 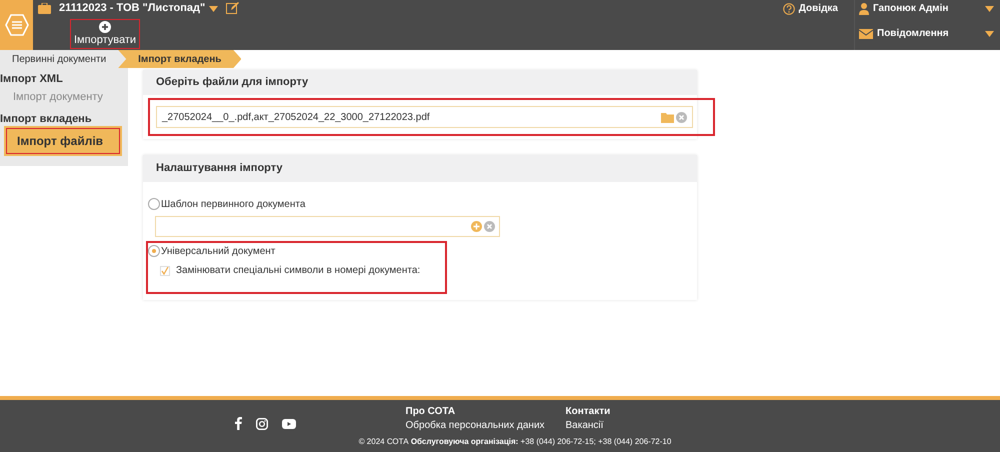 I want to click on checkbox, so click(x=165, y=271).